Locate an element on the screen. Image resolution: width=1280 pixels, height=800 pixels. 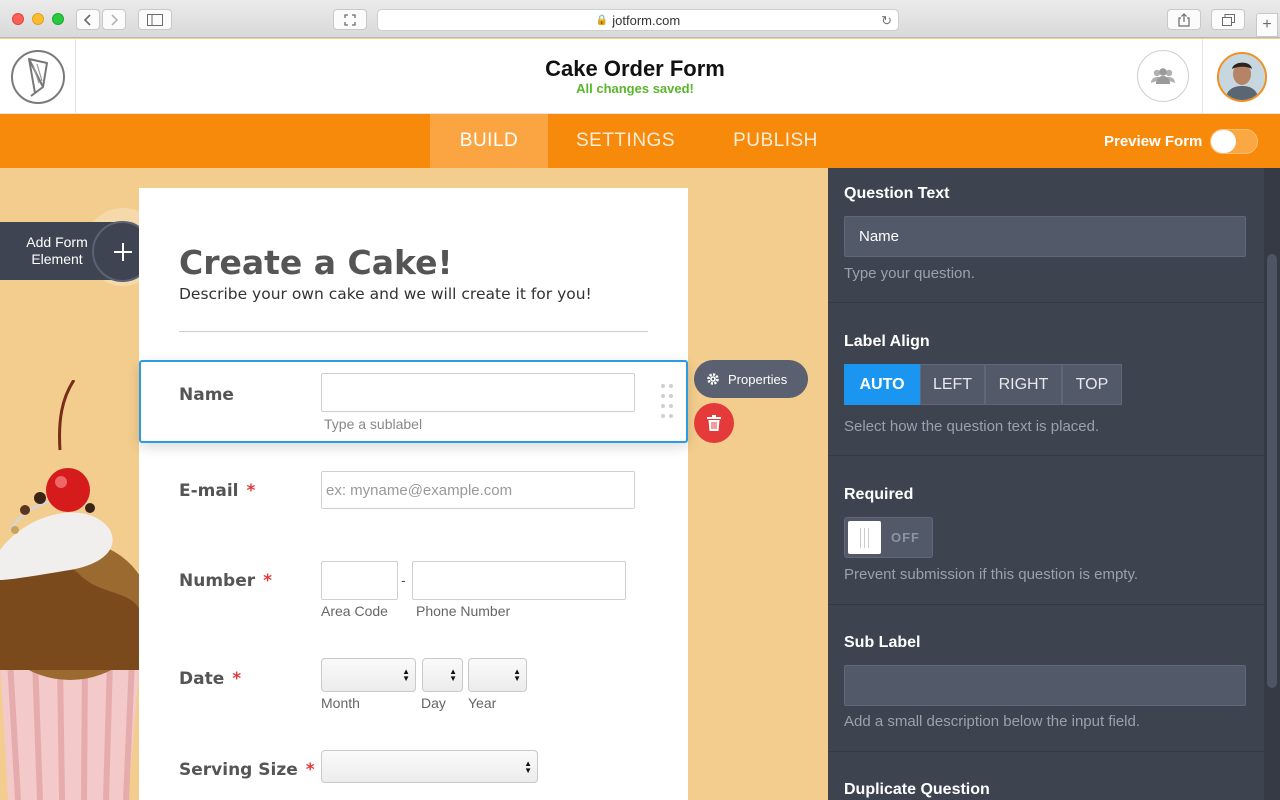
expand-icon is located at coordinates (350, 19).